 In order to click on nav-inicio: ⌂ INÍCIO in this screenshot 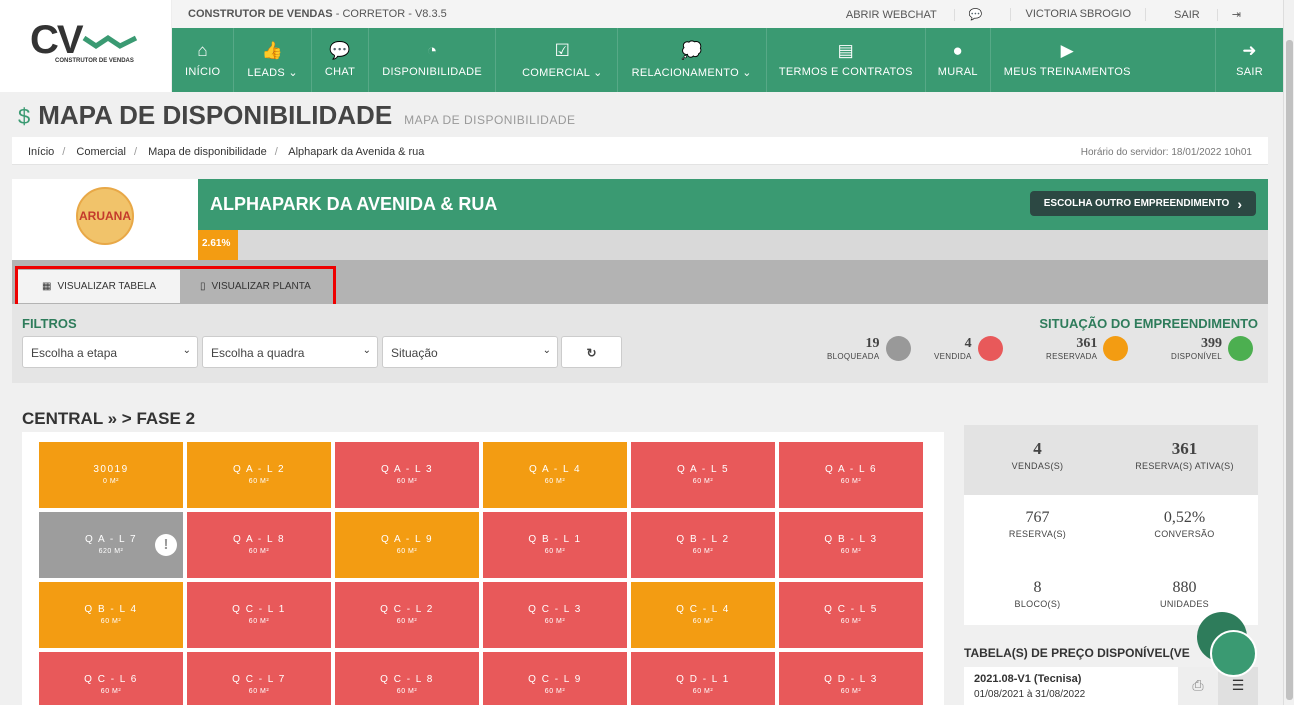, I will do `click(203, 60)`.